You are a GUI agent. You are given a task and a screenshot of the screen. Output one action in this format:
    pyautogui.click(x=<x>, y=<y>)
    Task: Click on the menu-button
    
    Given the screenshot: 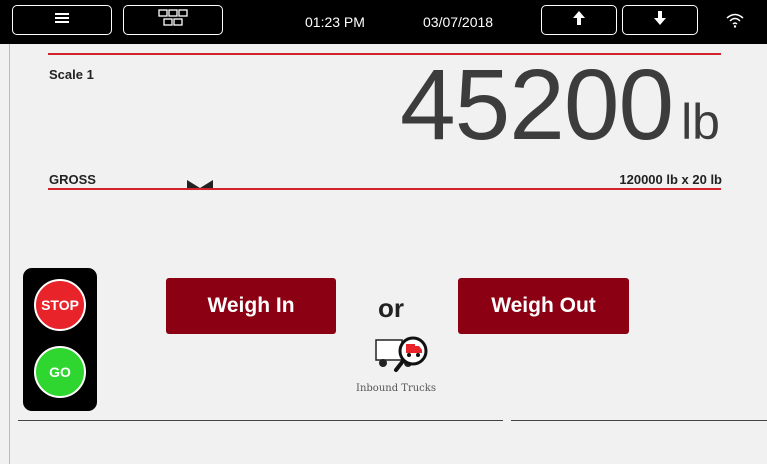 What is the action you would take?
    pyautogui.click(x=62, y=20)
    